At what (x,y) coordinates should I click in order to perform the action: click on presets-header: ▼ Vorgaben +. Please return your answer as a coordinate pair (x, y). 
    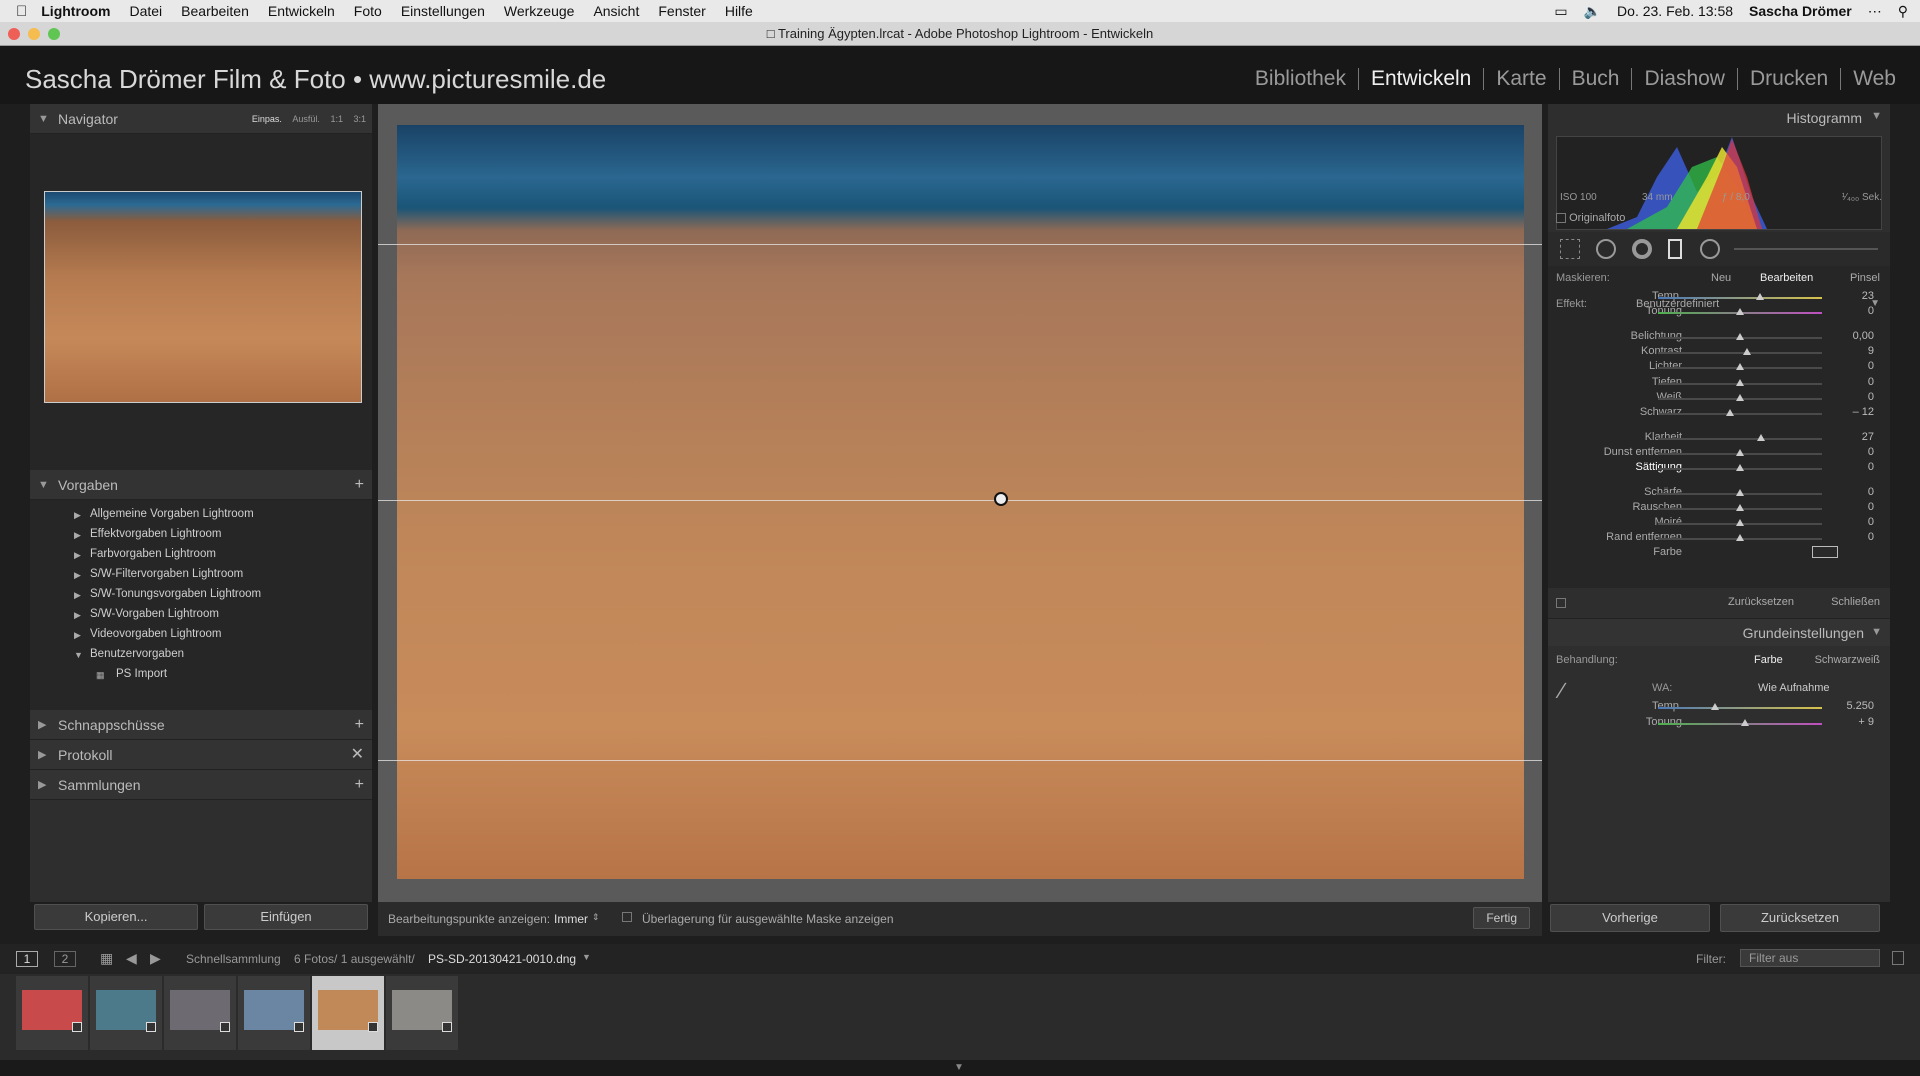
    Looking at the image, I should click on (201, 485).